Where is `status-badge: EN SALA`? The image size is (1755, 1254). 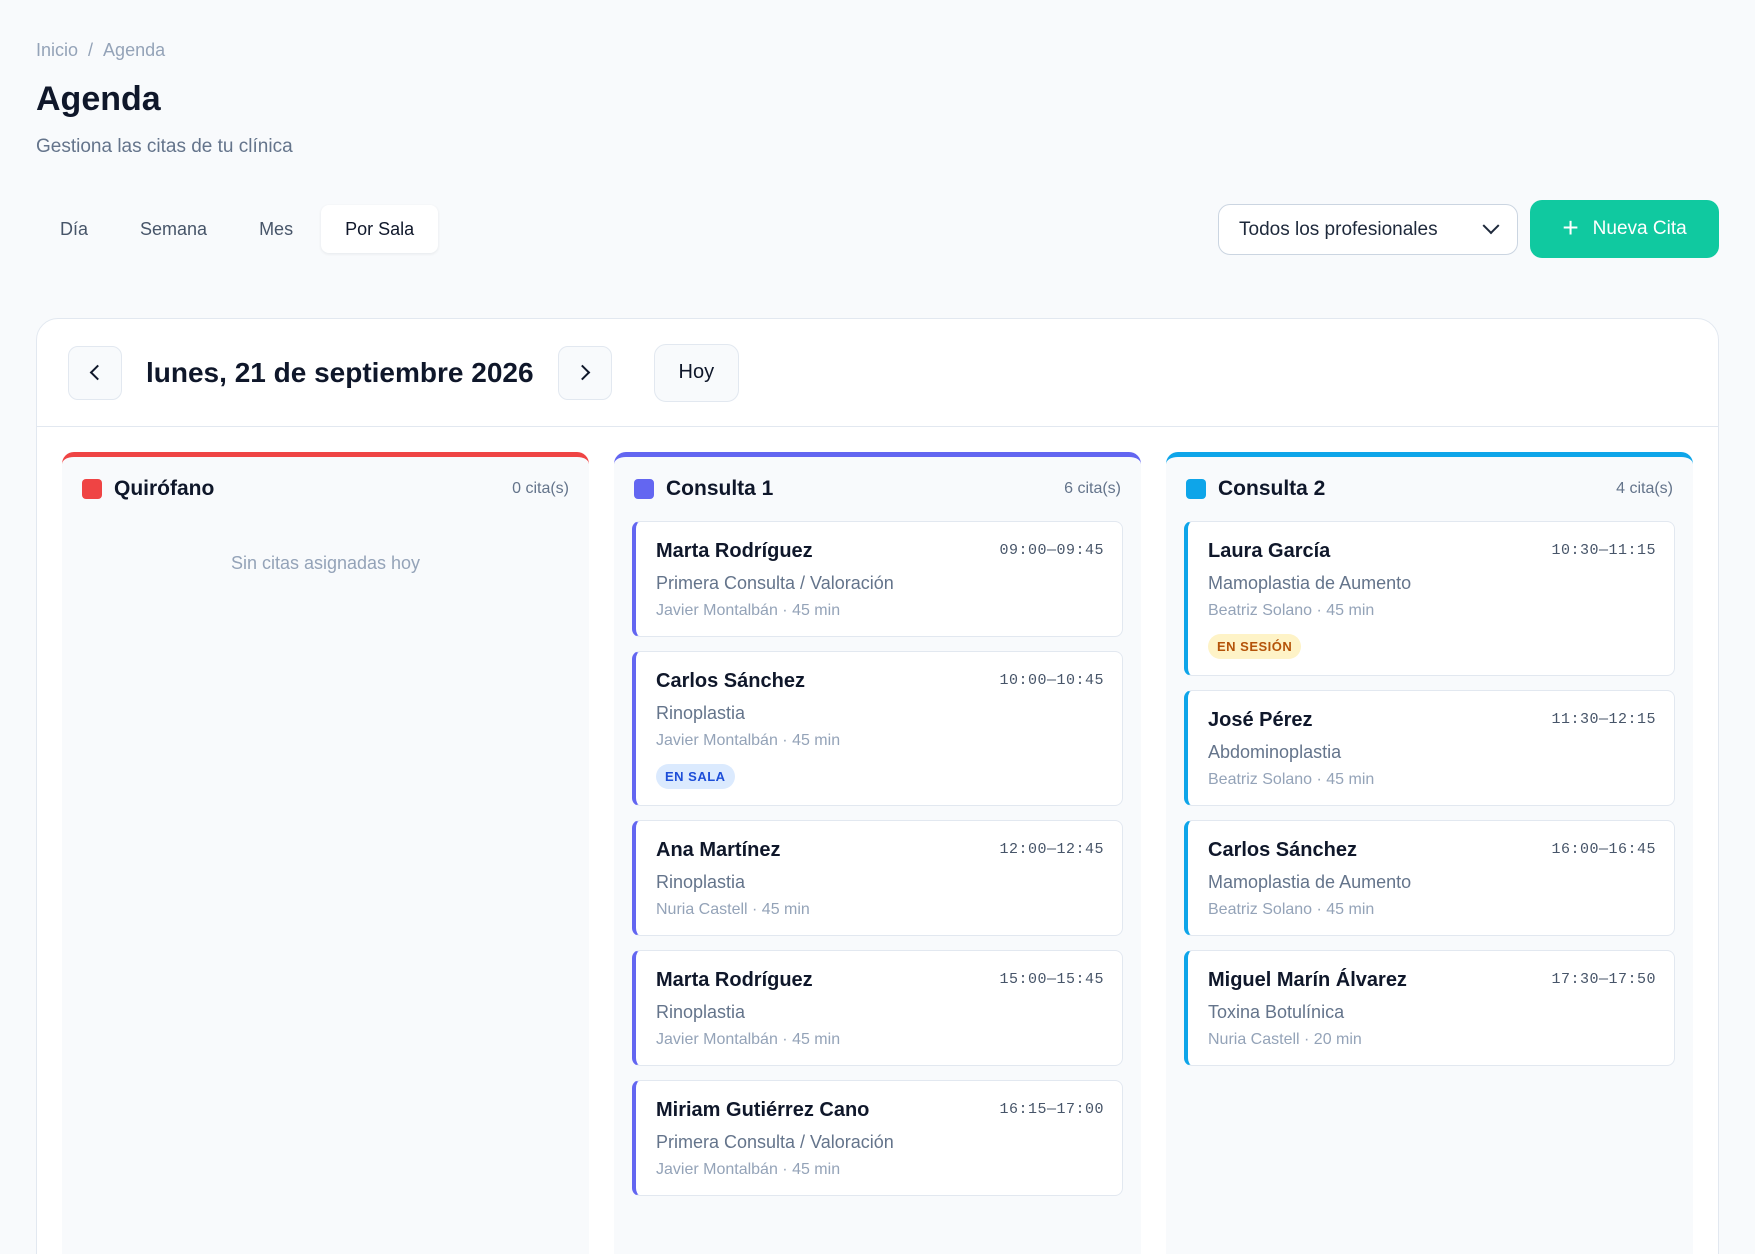 status-badge: EN SALA is located at coordinates (695, 776).